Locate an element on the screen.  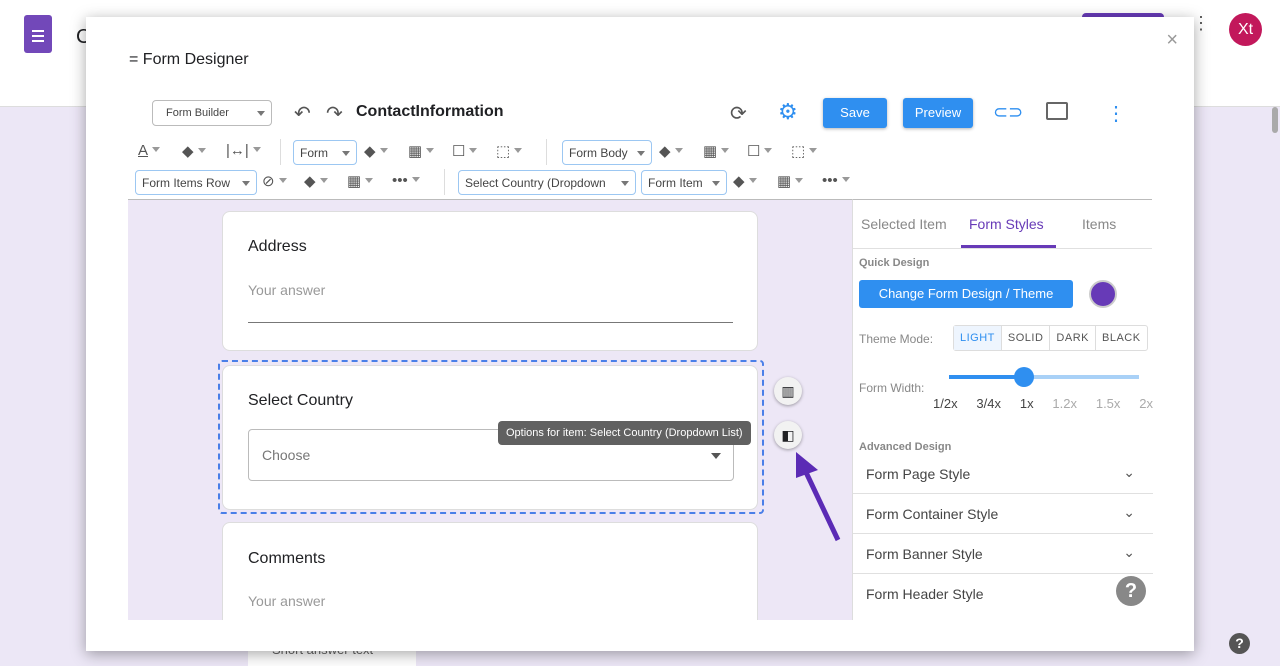
form-width-slider is located at coordinates (1044, 377).